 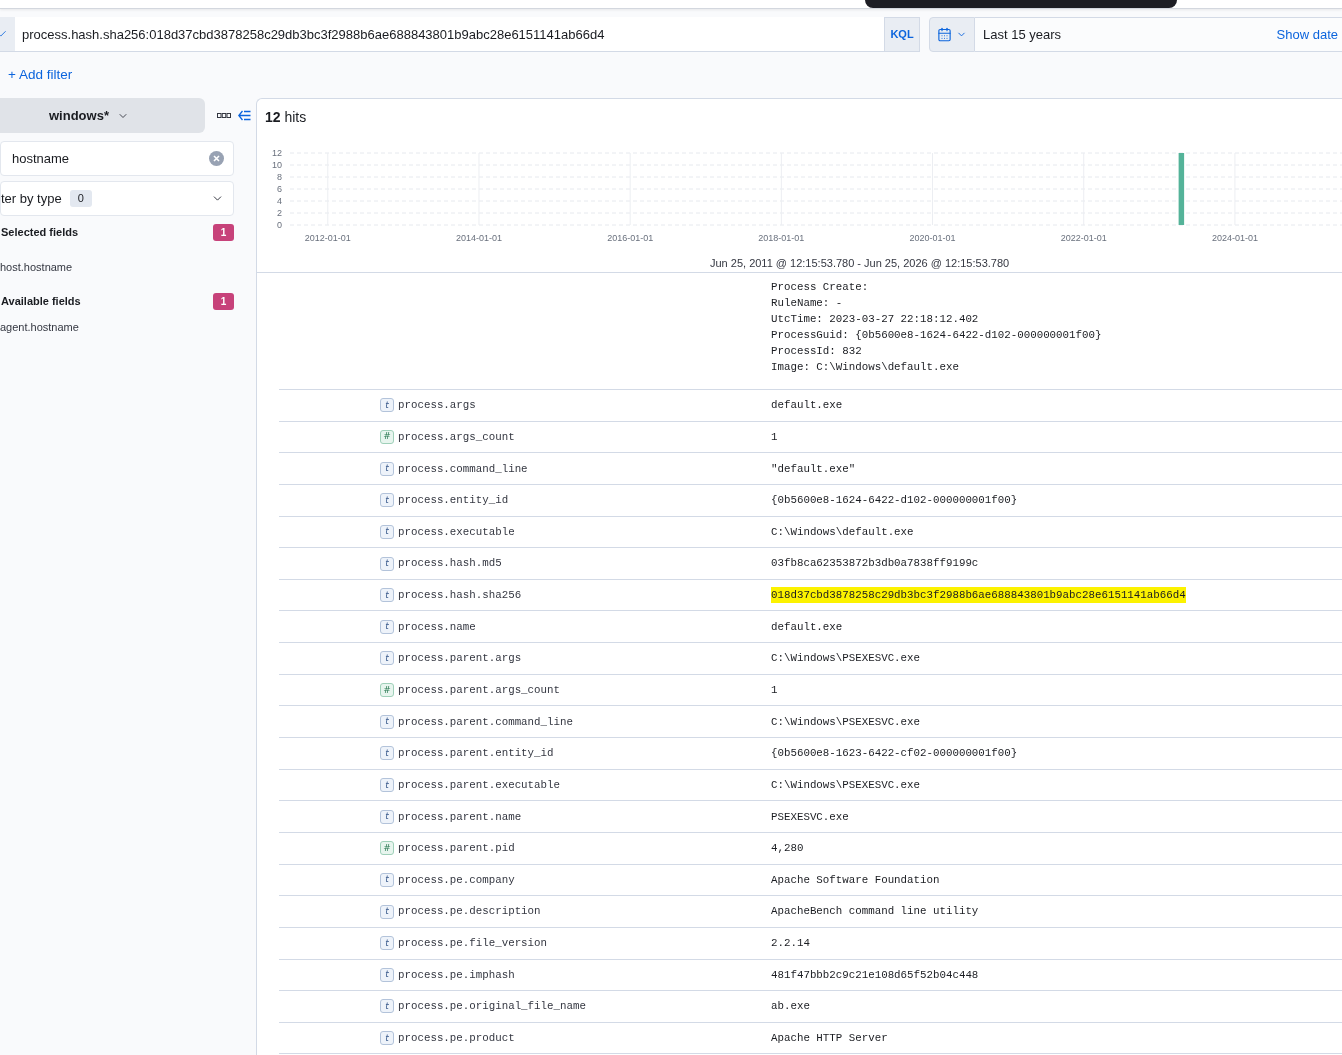 I want to click on field-name: process.args, so click(x=437, y=406).